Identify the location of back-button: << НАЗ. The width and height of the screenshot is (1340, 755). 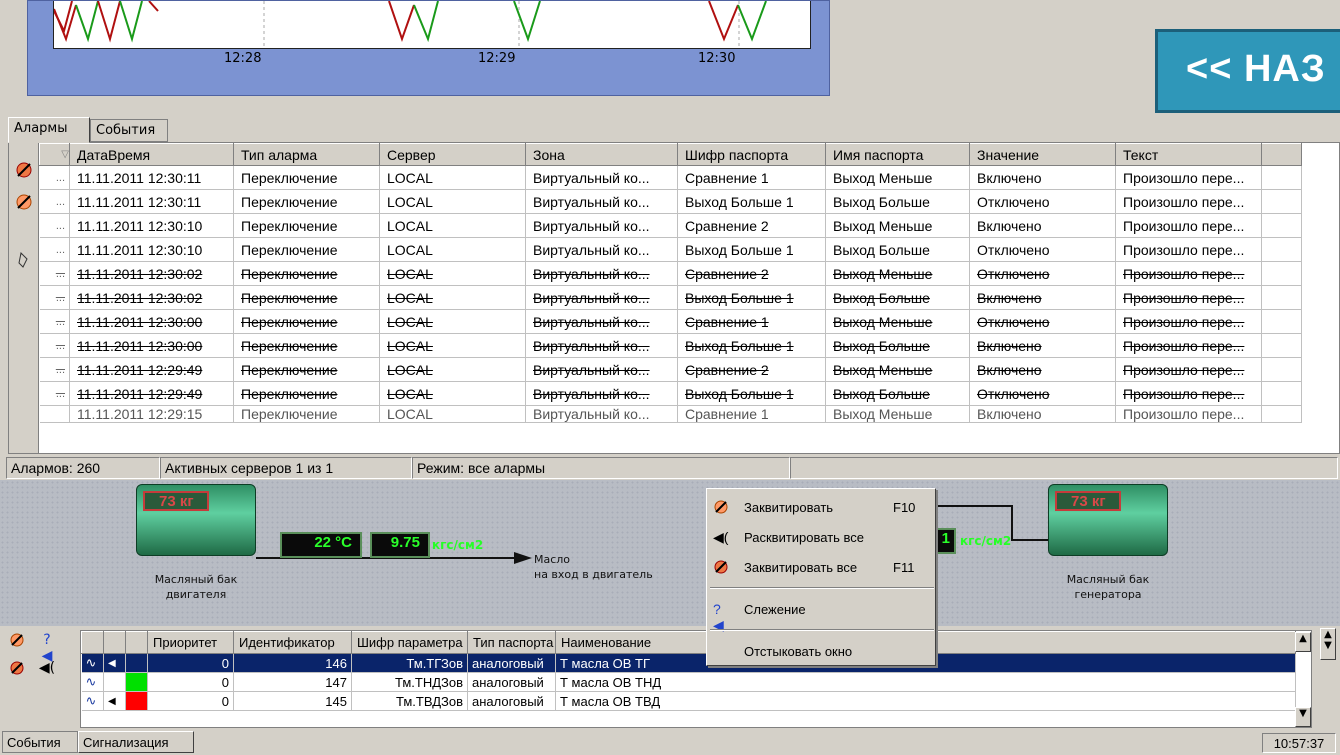
(1247, 71).